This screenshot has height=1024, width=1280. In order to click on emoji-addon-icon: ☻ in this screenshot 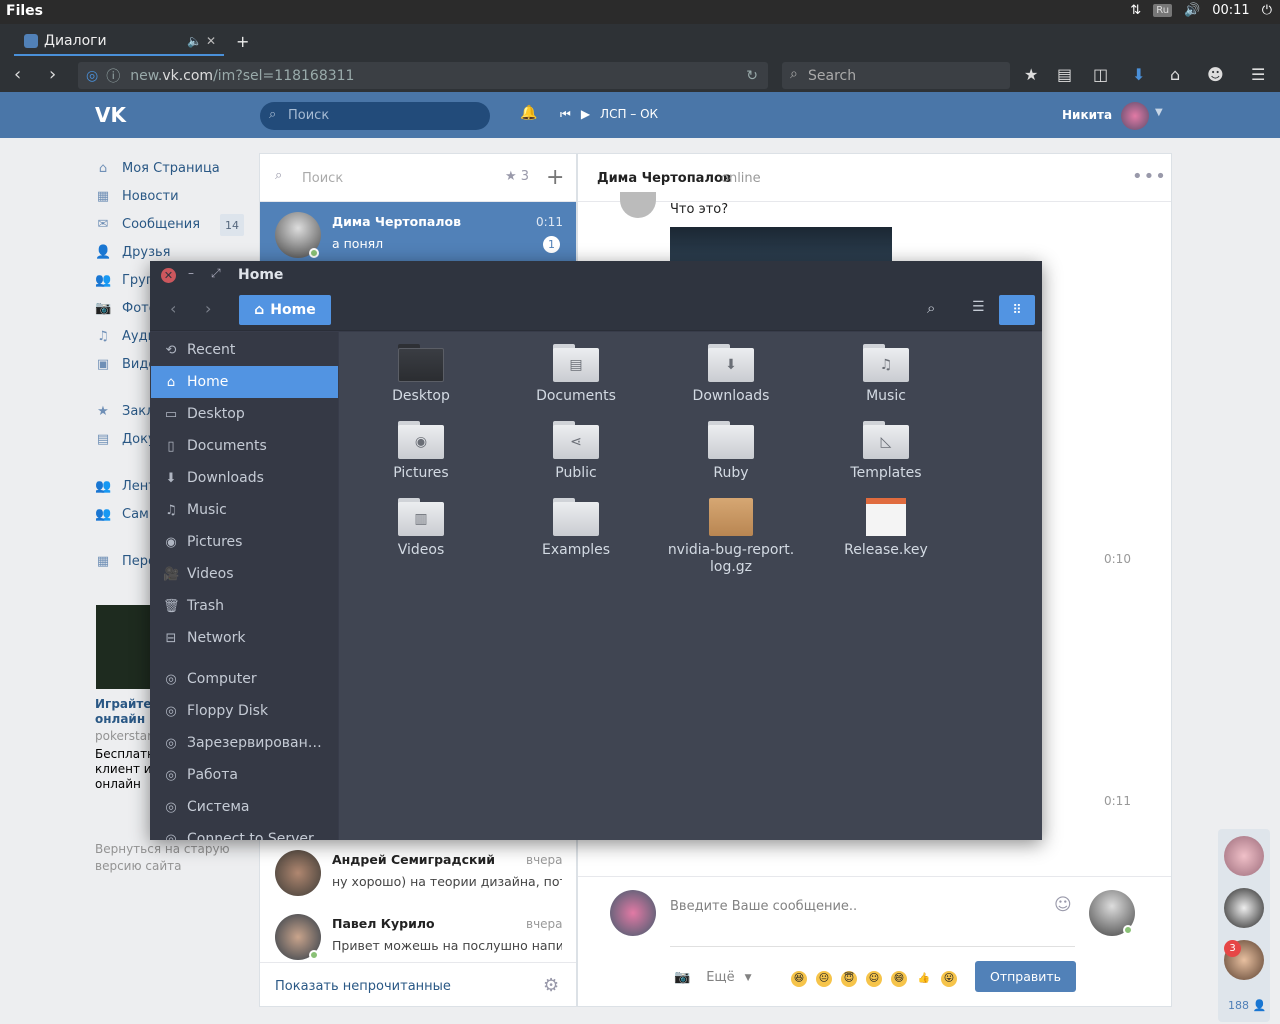, I will do `click(1215, 74)`.